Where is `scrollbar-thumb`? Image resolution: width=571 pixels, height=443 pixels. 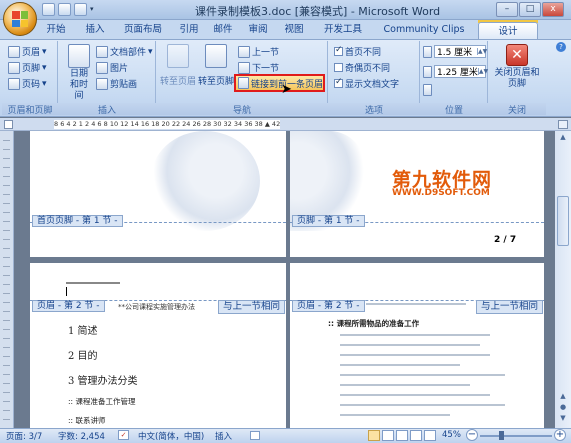
scrollbar-thumb is located at coordinates (563, 221).